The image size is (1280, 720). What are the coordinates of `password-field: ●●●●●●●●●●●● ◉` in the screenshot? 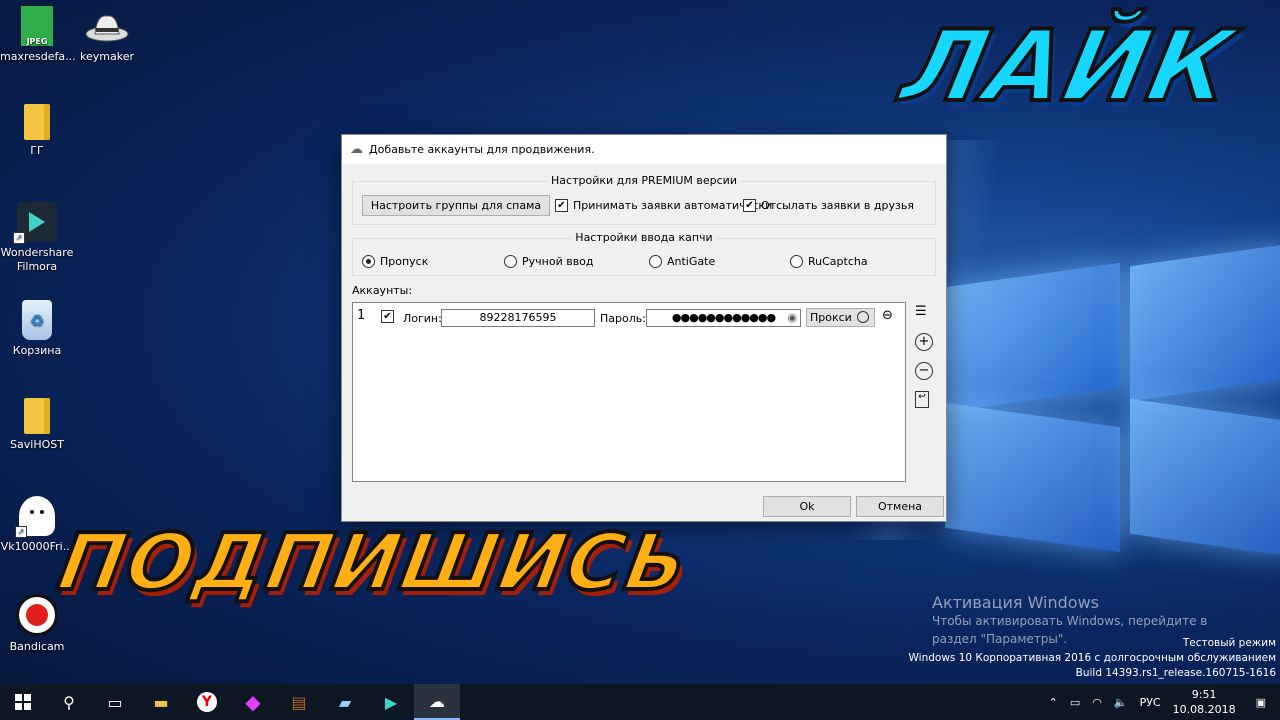 It's located at (723, 318).